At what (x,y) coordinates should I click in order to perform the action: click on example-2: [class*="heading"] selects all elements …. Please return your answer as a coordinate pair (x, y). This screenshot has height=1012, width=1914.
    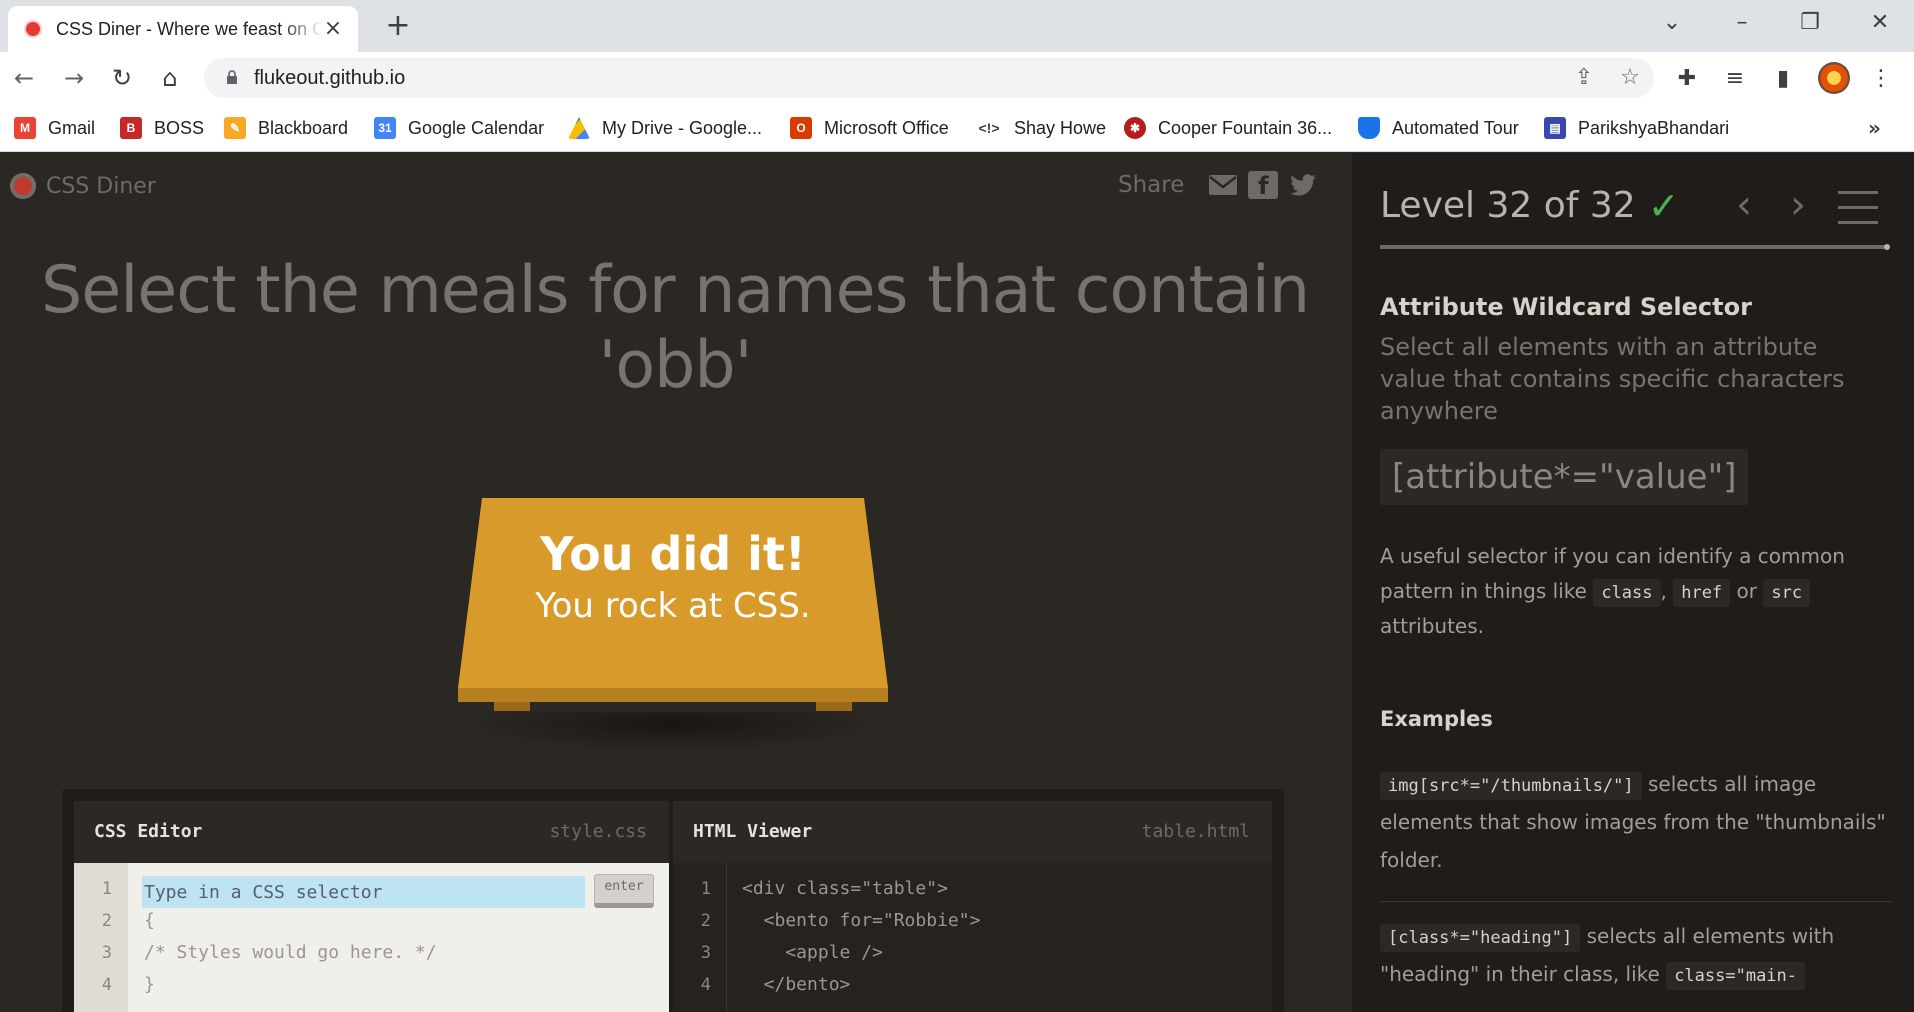
    Looking at the image, I should click on (1636, 955).